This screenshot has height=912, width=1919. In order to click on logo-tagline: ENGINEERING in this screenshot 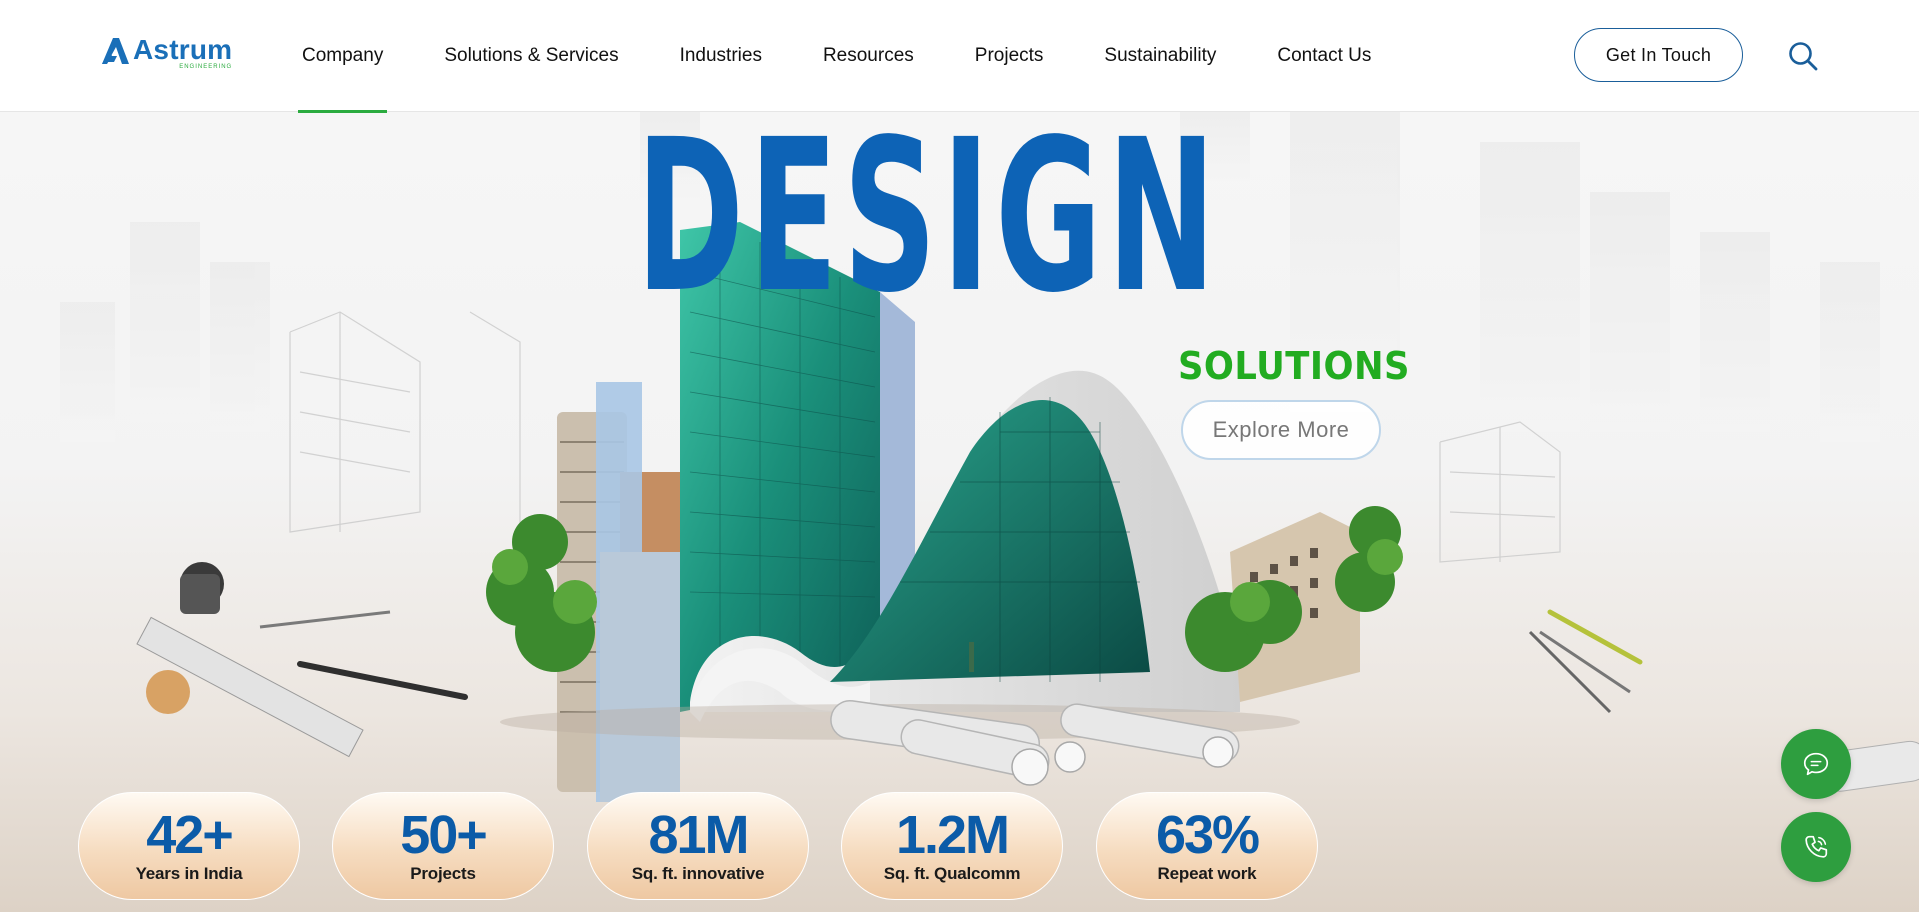, I will do `click(206, 67)`.